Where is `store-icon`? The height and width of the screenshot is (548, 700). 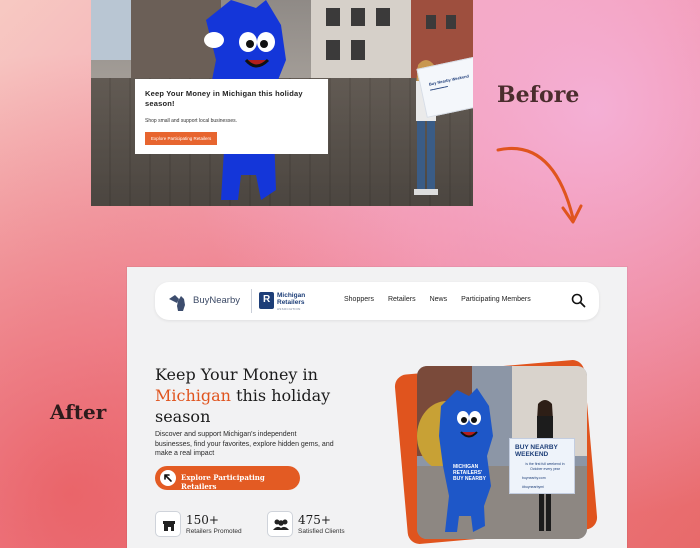
store-icon is located at coordinates (169, 526).